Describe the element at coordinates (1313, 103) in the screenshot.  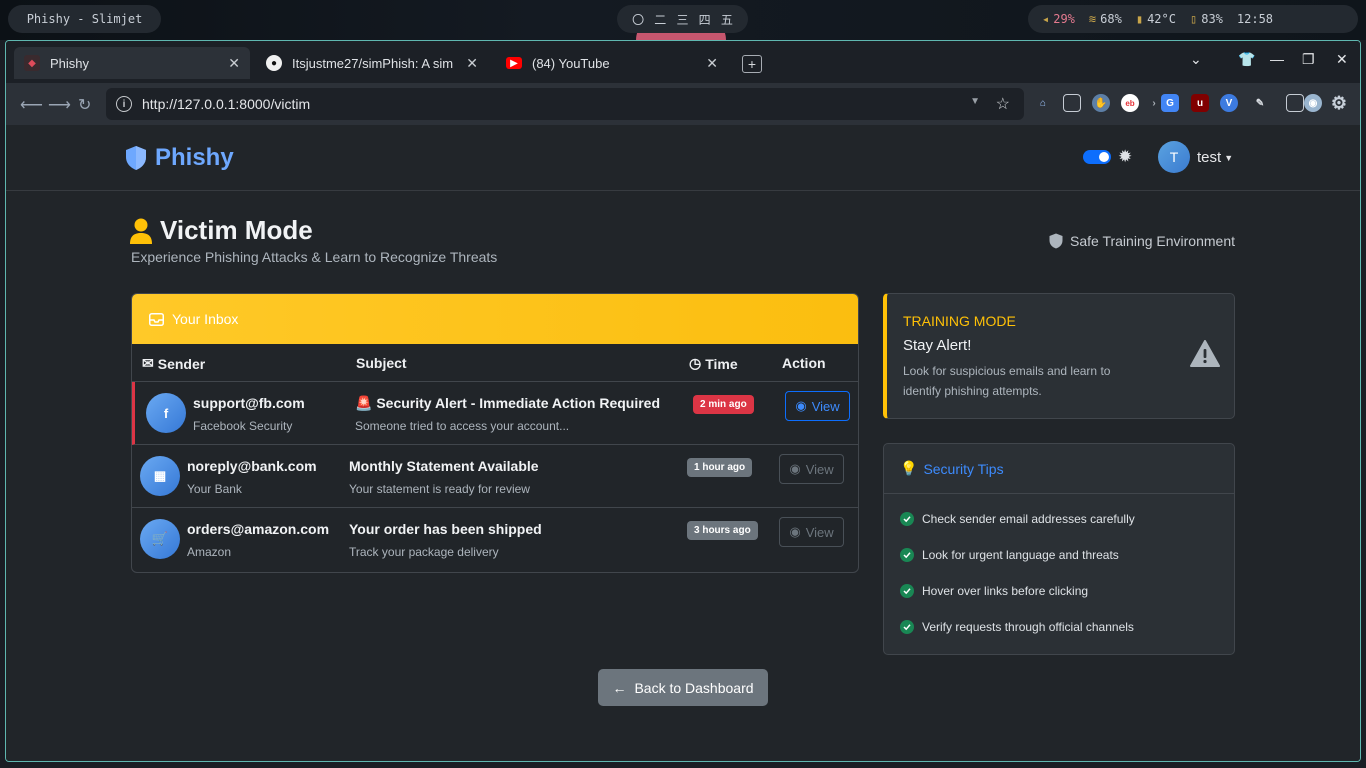
I see `profile-icon: ◉` at that location.